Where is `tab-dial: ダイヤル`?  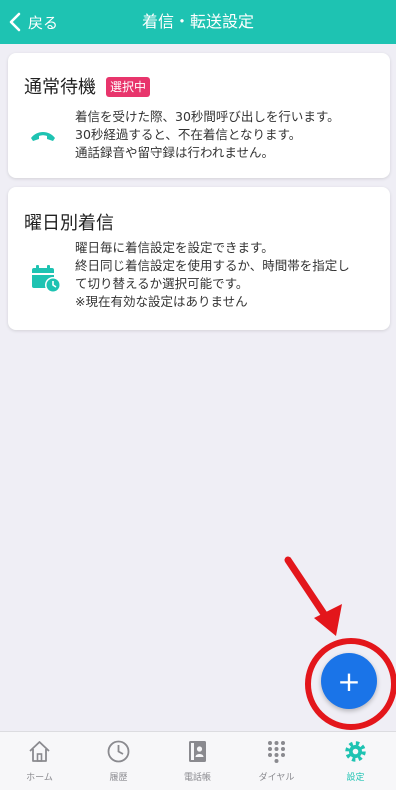
tab-dial: ダイヤル is located at coordinates (276, 761).